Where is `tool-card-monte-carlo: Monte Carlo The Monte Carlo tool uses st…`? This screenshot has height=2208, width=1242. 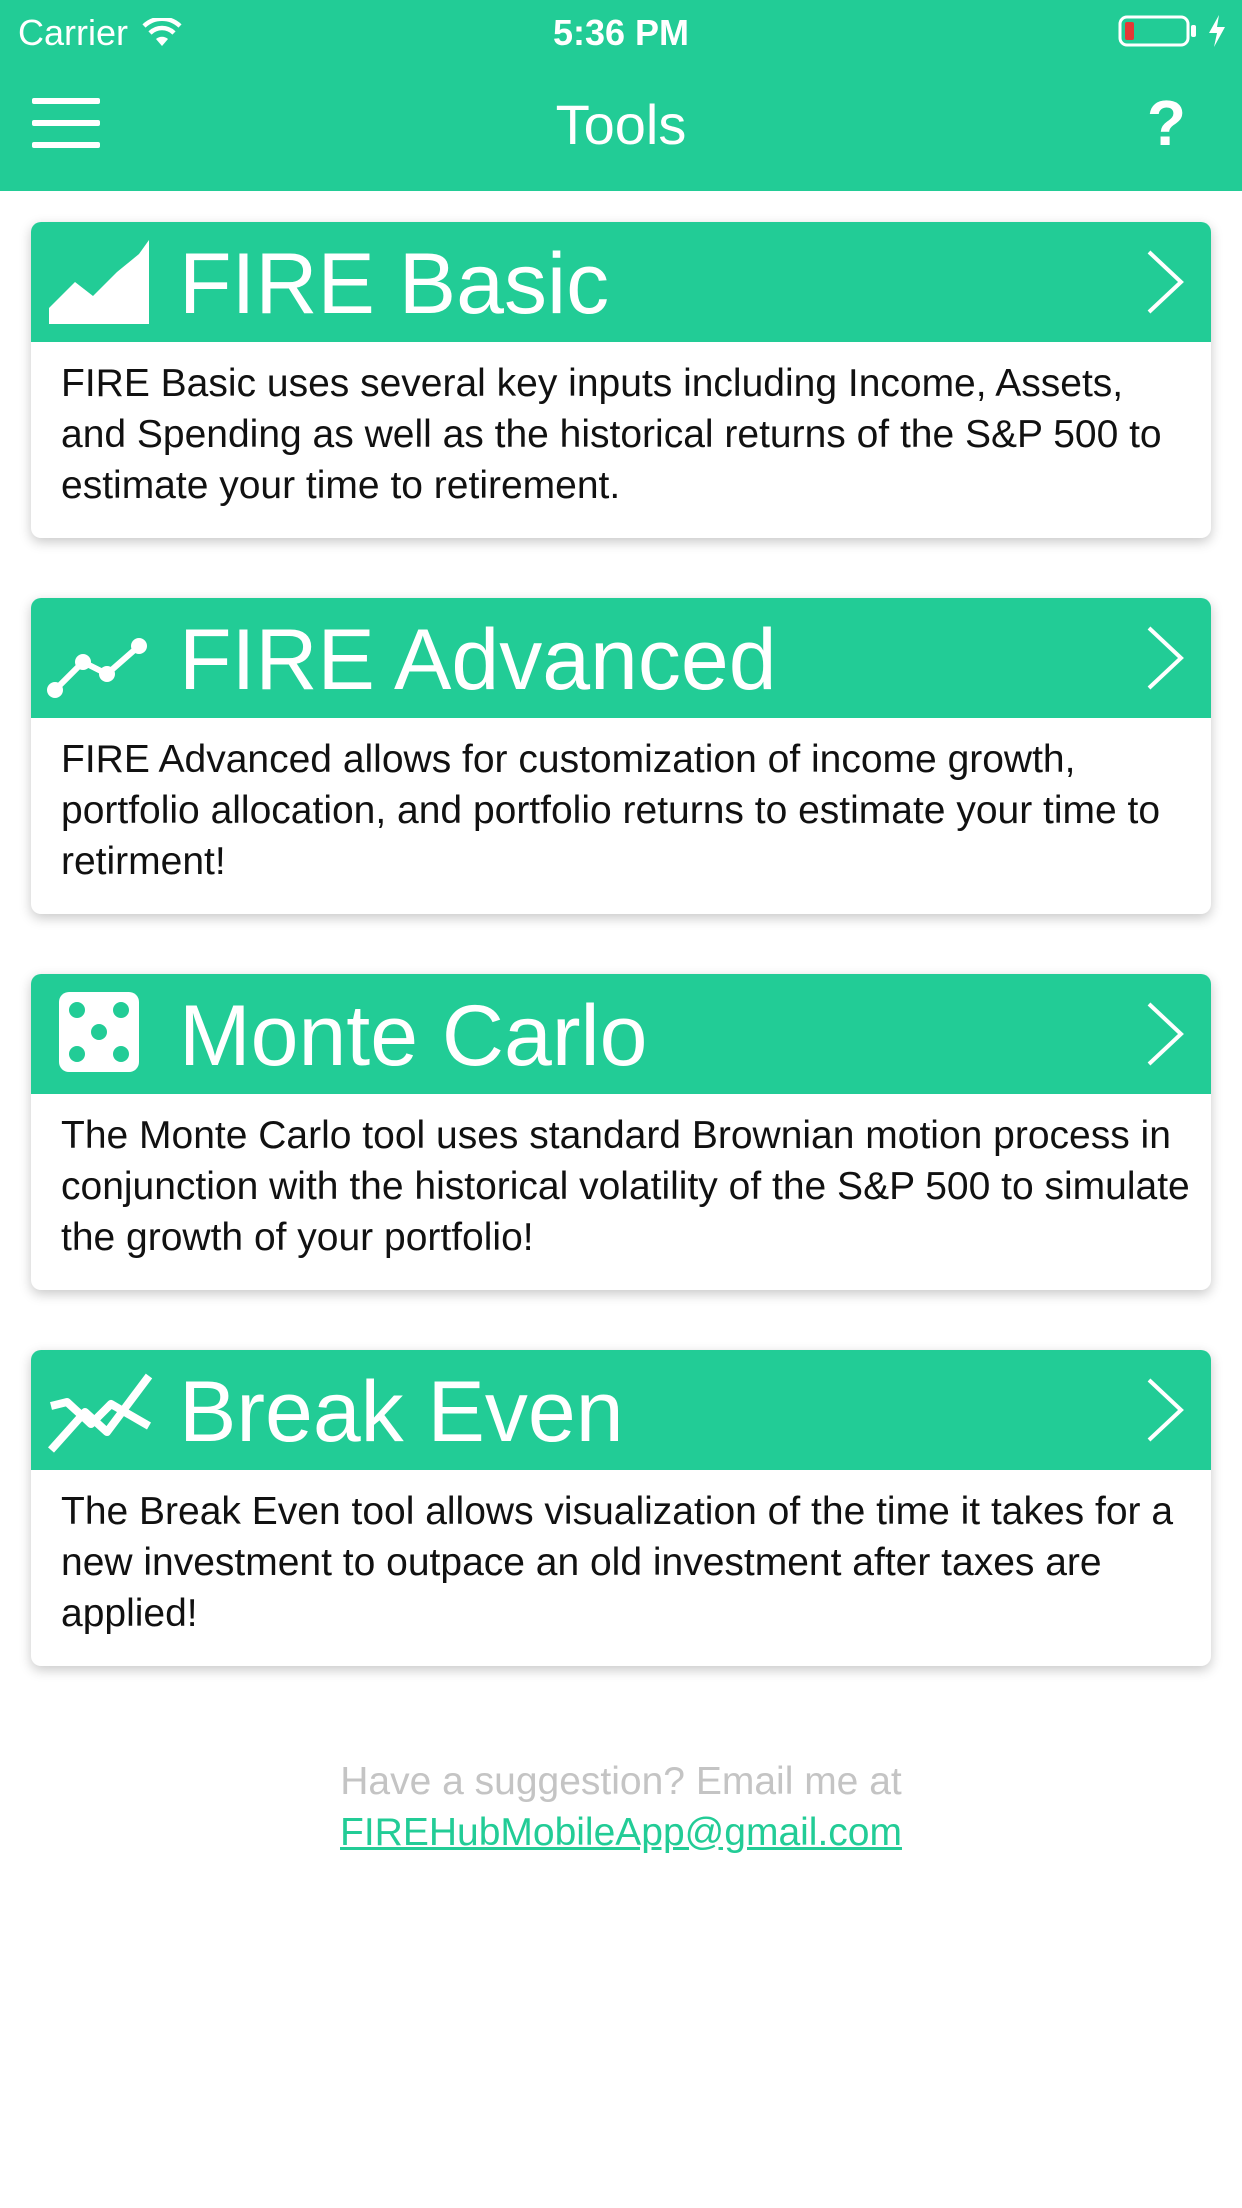
tool-card-monte-carlo: Monte Carlo The Monte Carlo tool uses st… is located at coordinates (621, 1132).